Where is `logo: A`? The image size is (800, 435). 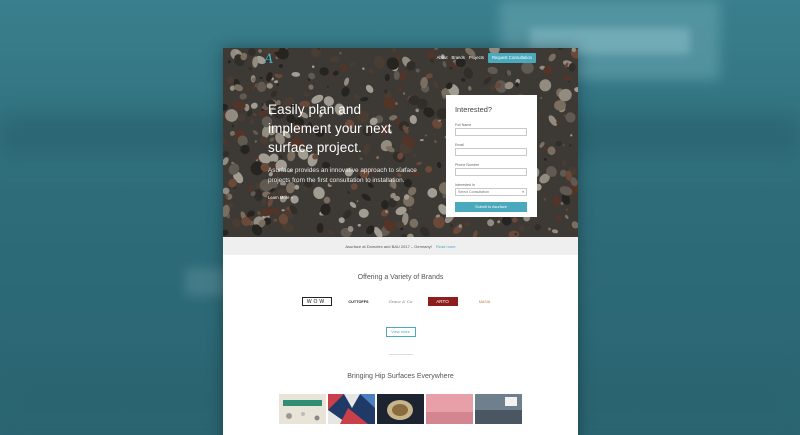 logo: A is located at coordinates (268, 59).